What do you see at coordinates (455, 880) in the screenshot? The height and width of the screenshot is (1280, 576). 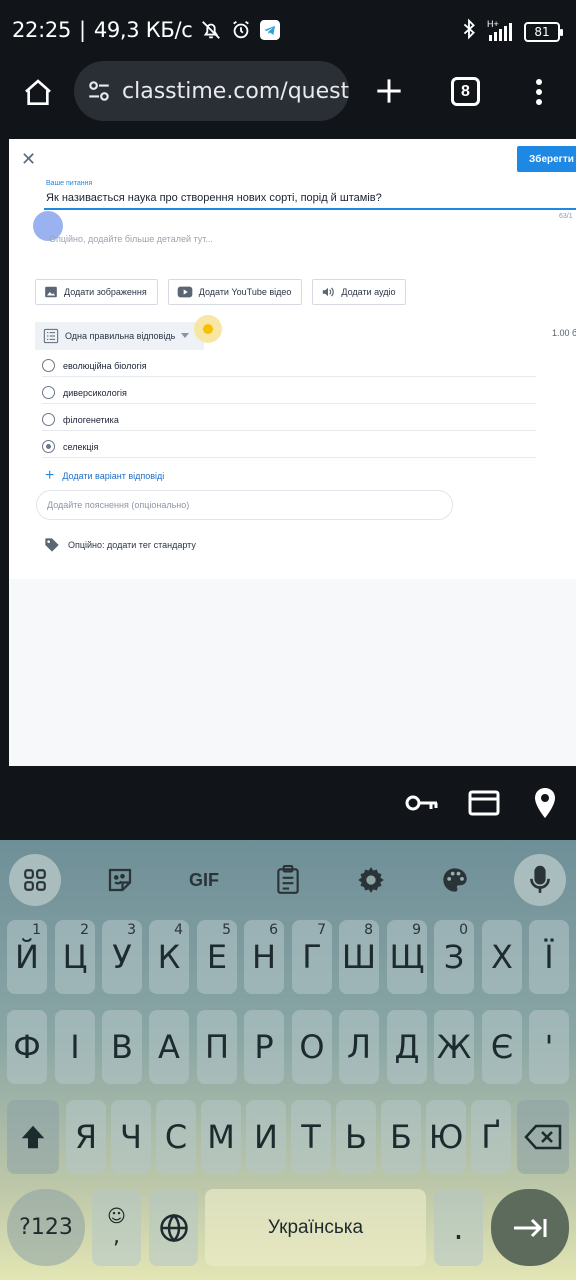 I see `palette-icon` at bounding box center [455, 880].